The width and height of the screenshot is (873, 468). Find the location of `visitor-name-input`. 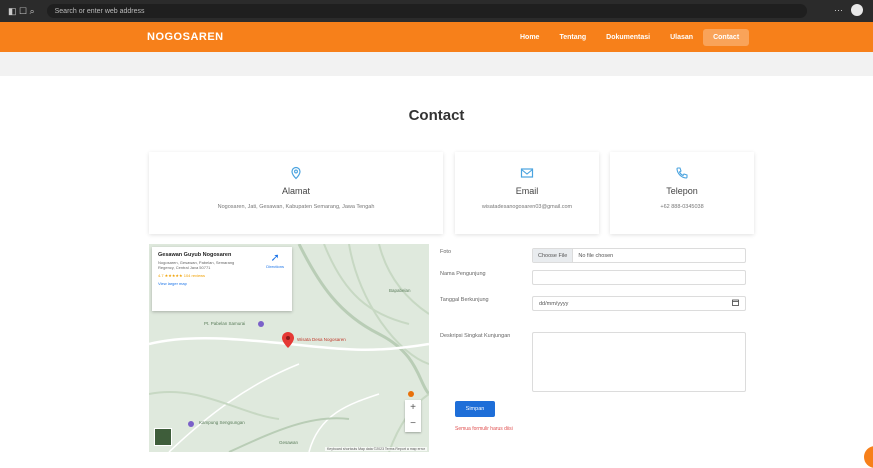

visitor-name-input is located at coordinates (639, 277).